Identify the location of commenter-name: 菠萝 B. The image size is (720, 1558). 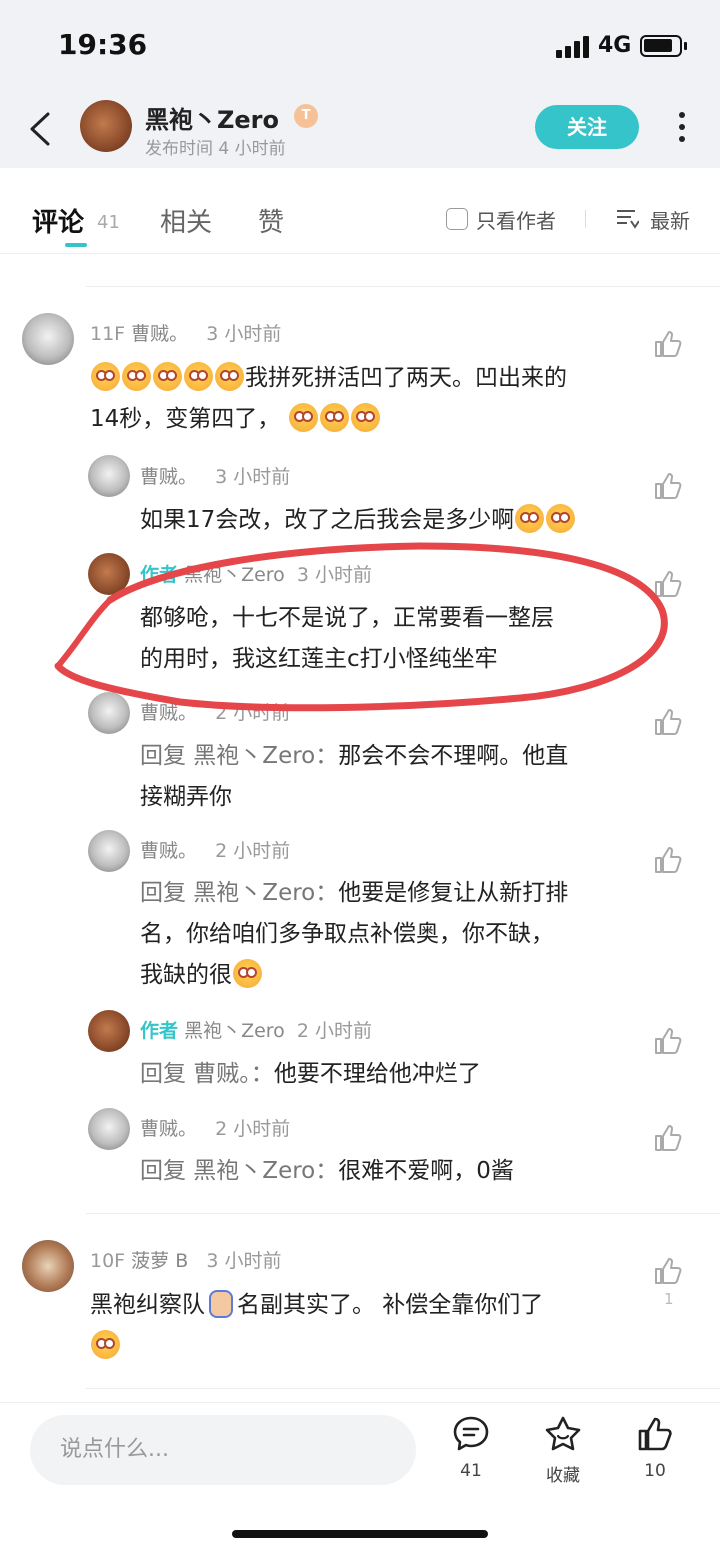
(159, 1261).